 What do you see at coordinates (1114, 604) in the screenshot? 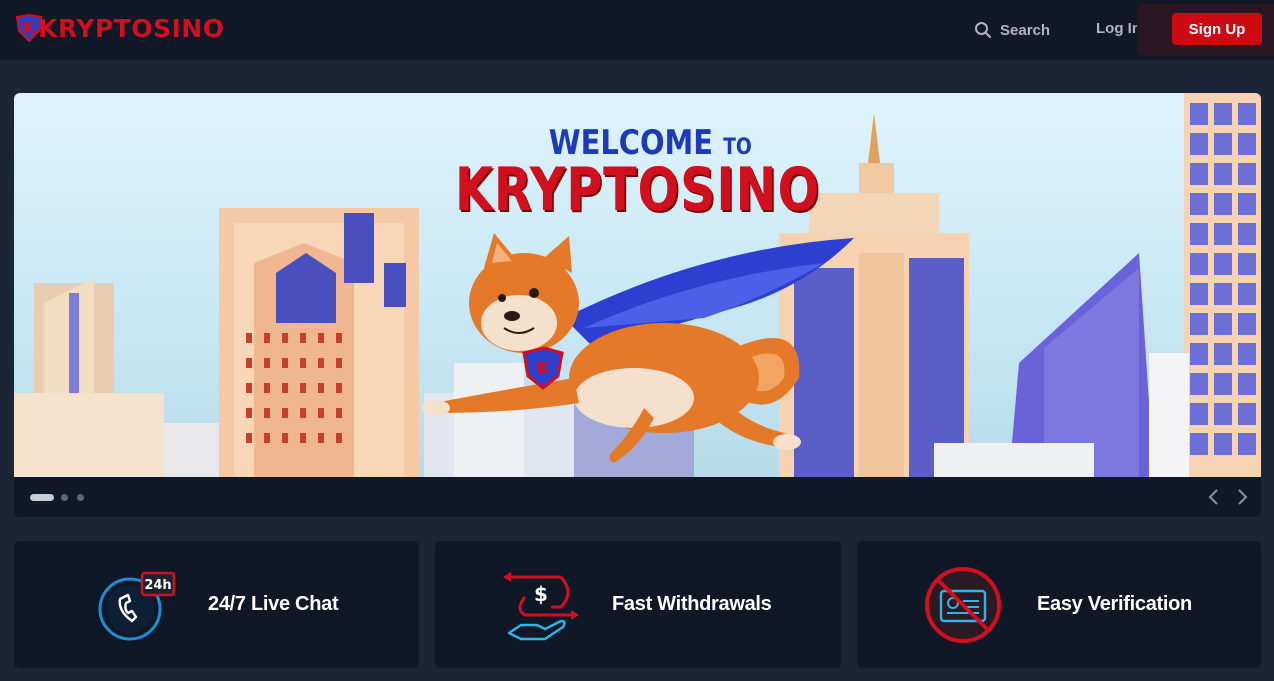
I see `feature-label-easy-verification: Easy Verification` at bounding box center [1114, 604].